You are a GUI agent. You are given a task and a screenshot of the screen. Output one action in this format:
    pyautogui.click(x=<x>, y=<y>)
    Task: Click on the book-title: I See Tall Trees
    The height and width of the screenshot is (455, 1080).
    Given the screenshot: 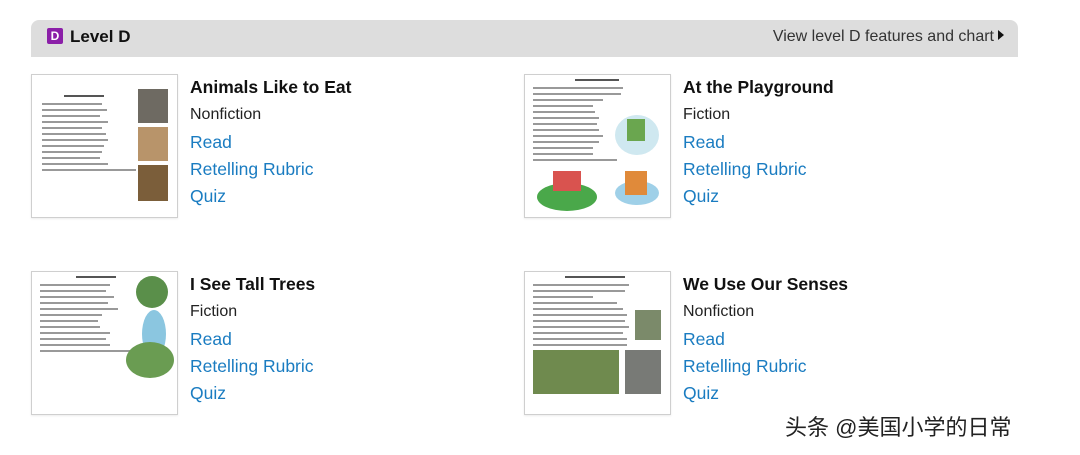 What is the action you would take?
    pyautogui.click(x=253, y=284)
    